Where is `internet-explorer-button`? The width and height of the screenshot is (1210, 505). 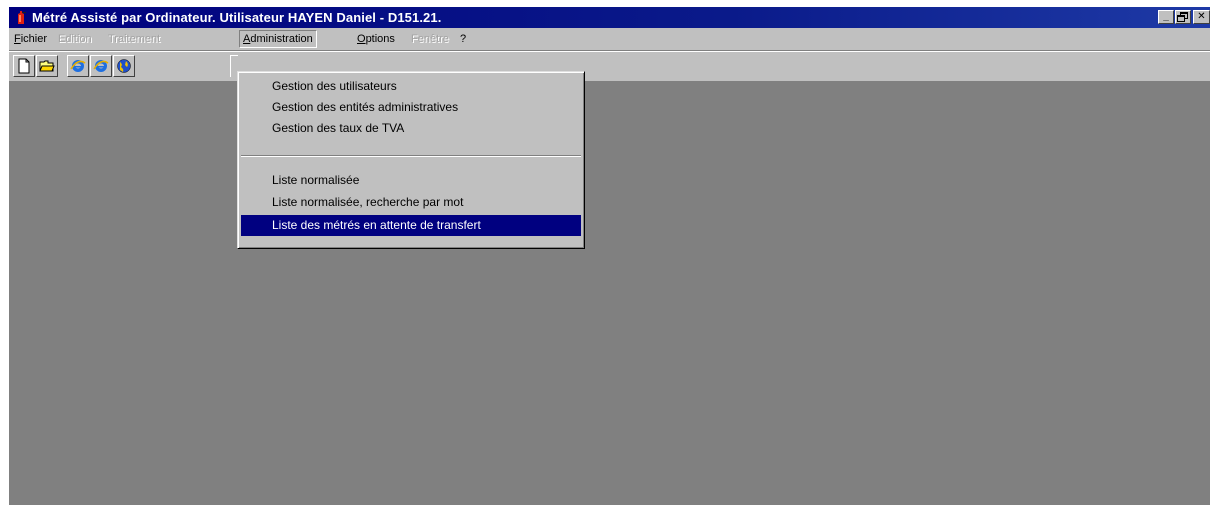
internet-explorer-button is located at coordinates (78, 66).